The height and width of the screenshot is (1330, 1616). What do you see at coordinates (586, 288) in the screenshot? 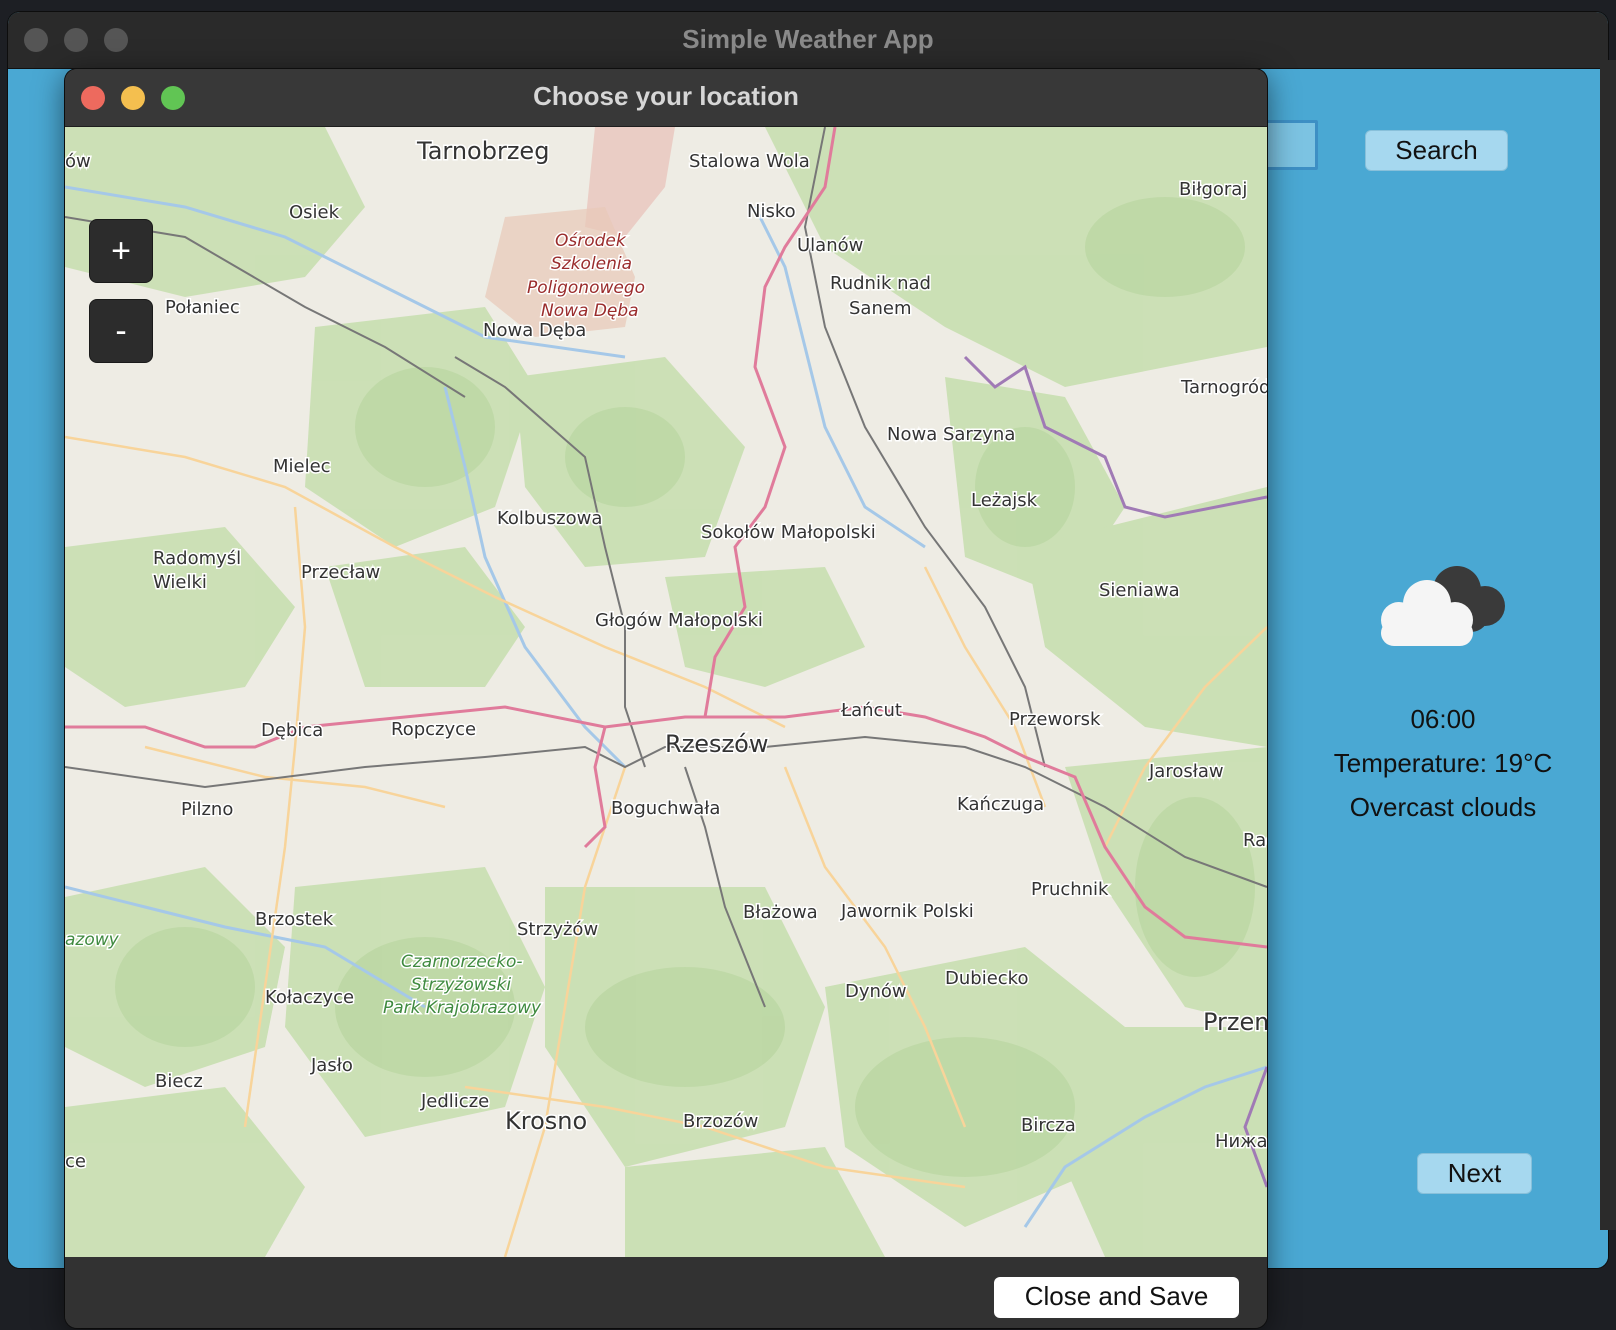
I see `map-area-label: Poligonowego` at bounding box center [586, 288].